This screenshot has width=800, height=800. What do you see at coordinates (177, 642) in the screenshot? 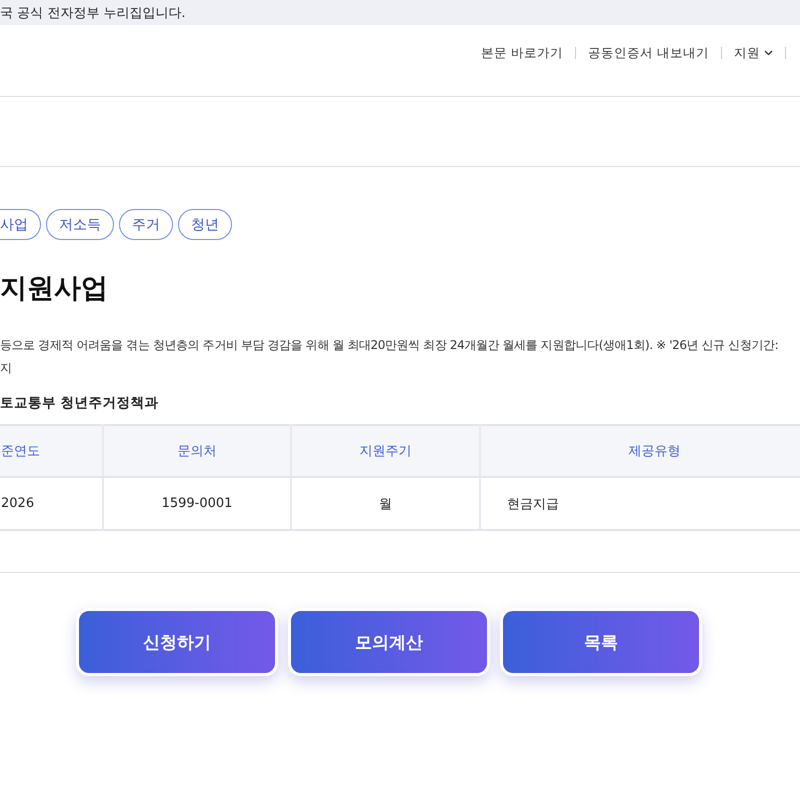
I see `action-button: 신청하기` at bounding box center [177, 642].